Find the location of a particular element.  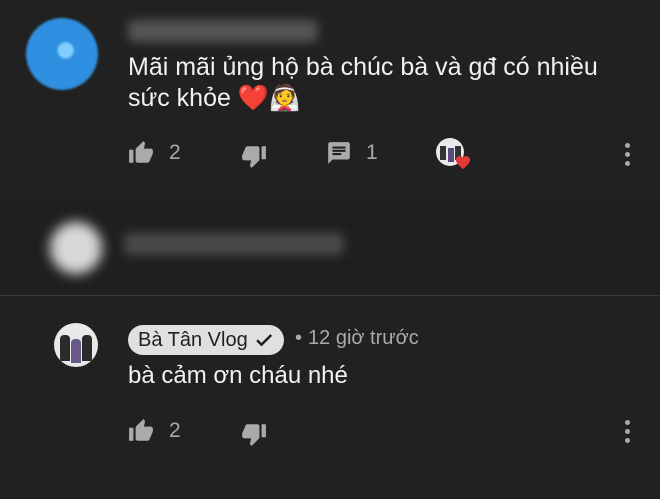

comment-meta: • 12 giờ trước is located at coordinates (357, 338).